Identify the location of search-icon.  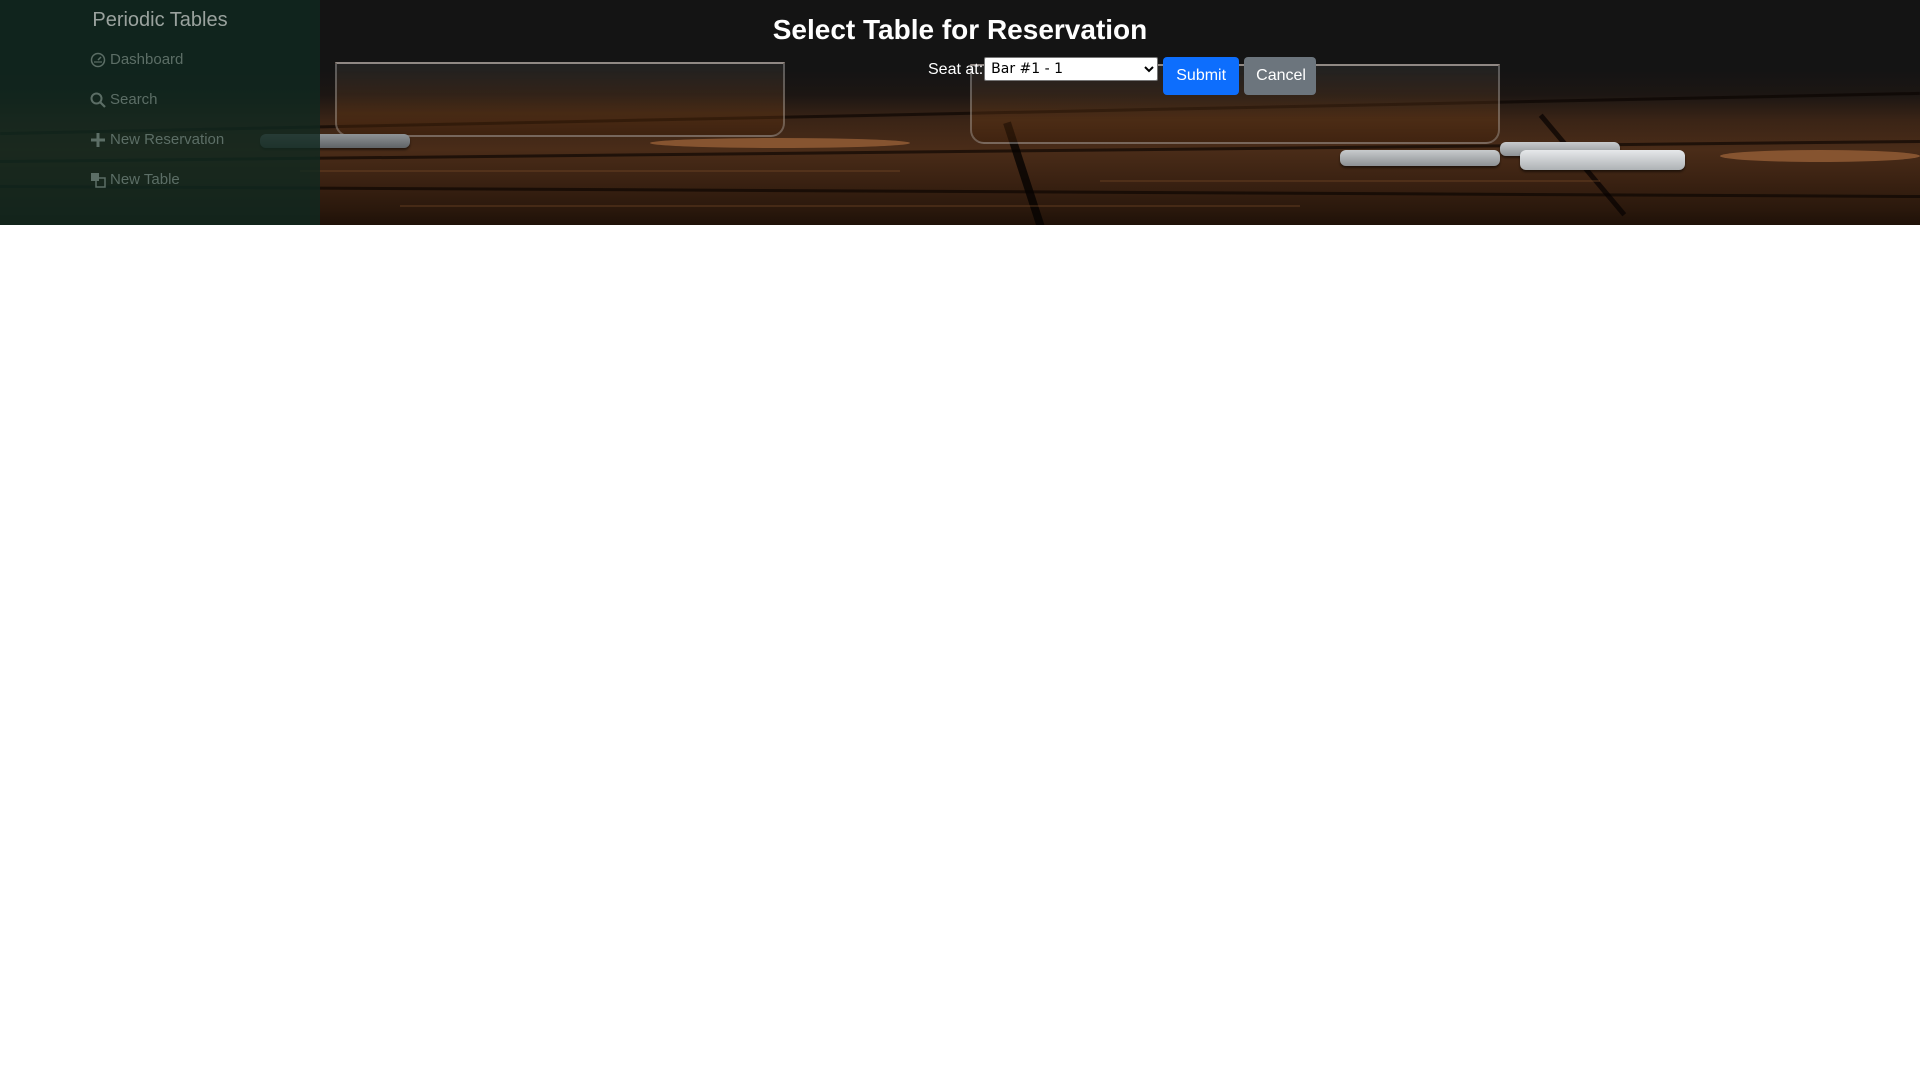
(98, 100).